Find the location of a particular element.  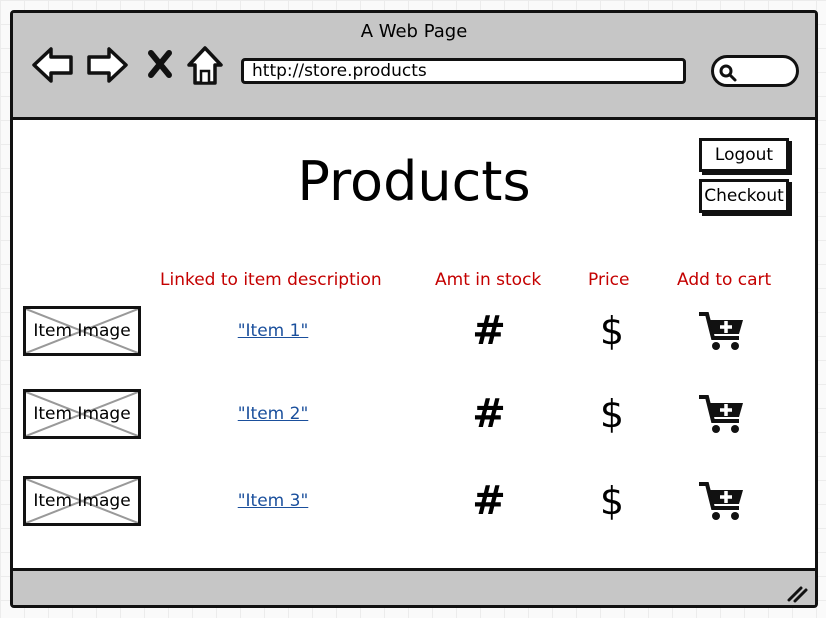

item-link: "Item 3" is located at coordinates (273, 501).